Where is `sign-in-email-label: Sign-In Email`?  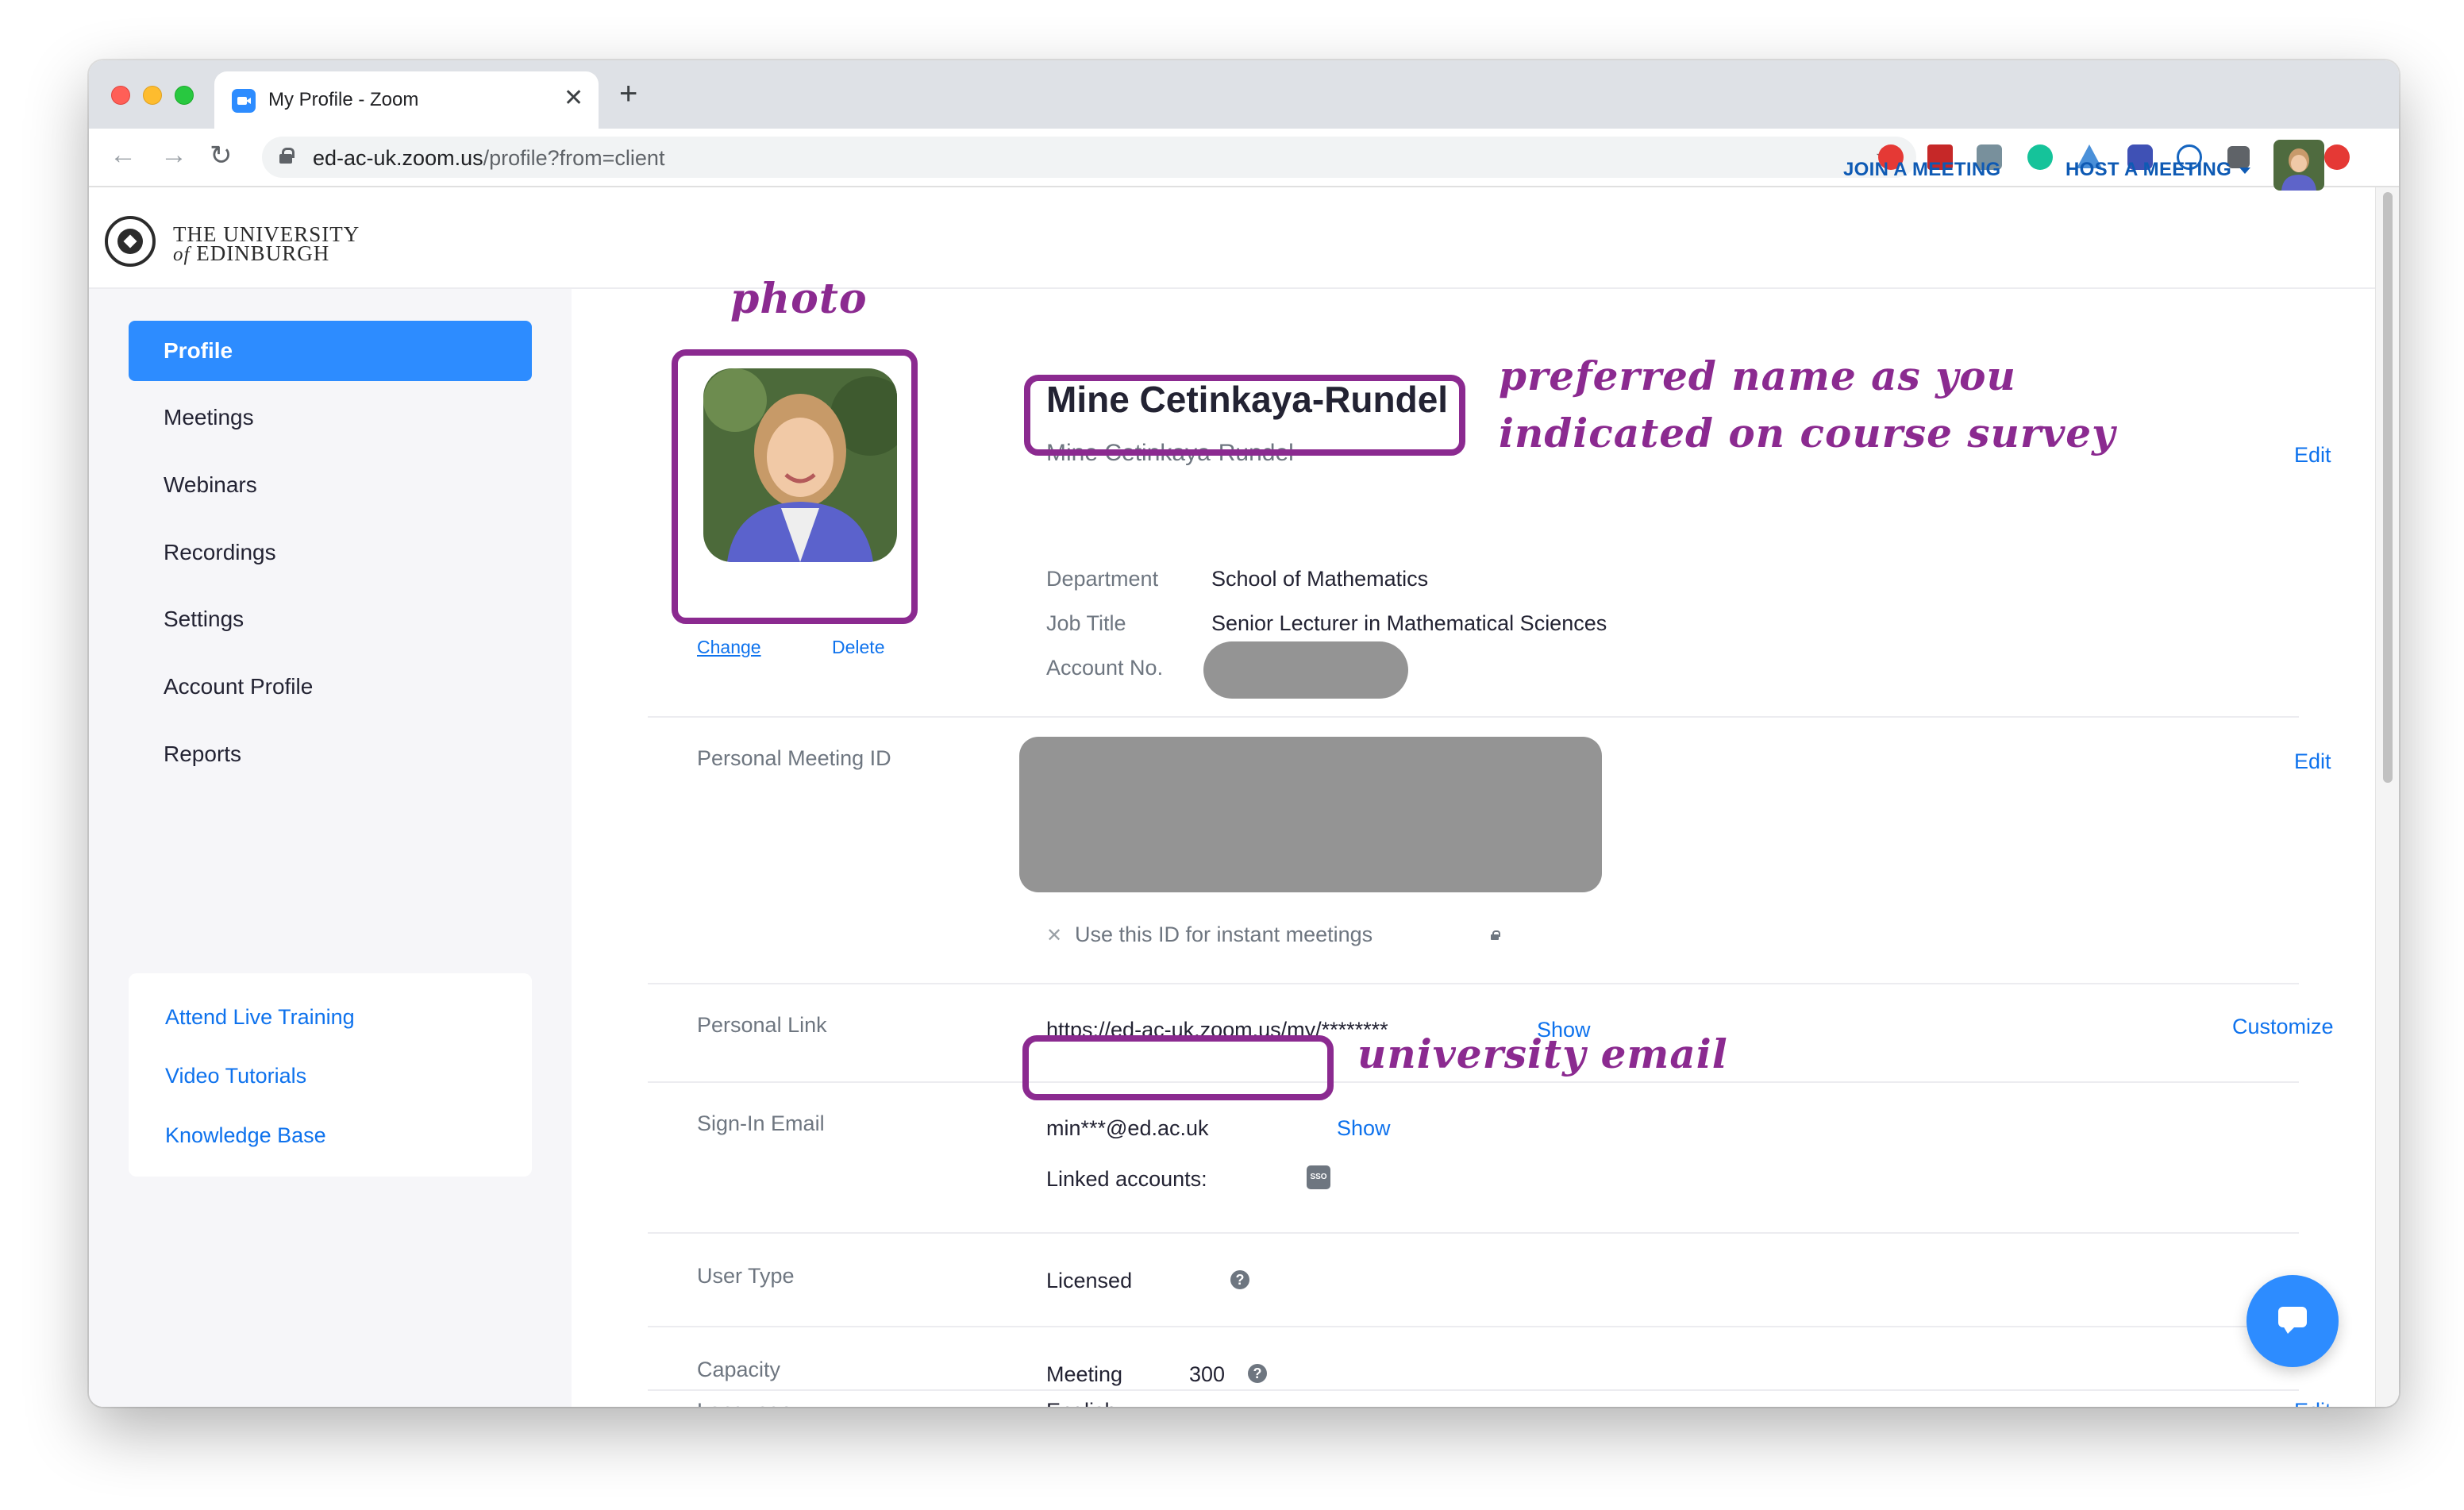 sign-in-email-label: Sign-In Email is located at coordinates (761, 1123).